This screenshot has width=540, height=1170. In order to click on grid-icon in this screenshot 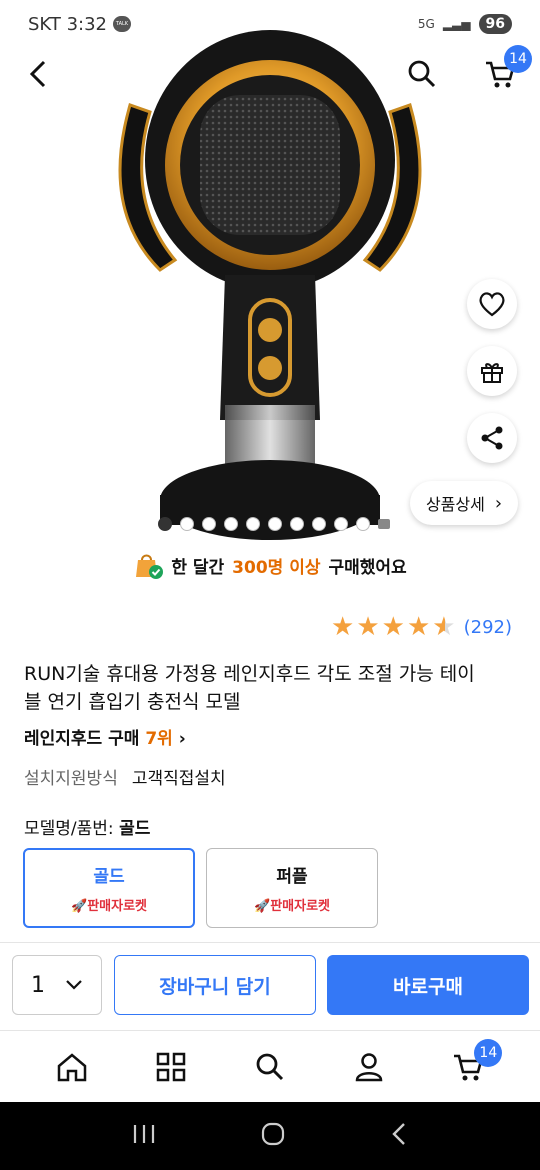, I will do `click(171, 1066)`.